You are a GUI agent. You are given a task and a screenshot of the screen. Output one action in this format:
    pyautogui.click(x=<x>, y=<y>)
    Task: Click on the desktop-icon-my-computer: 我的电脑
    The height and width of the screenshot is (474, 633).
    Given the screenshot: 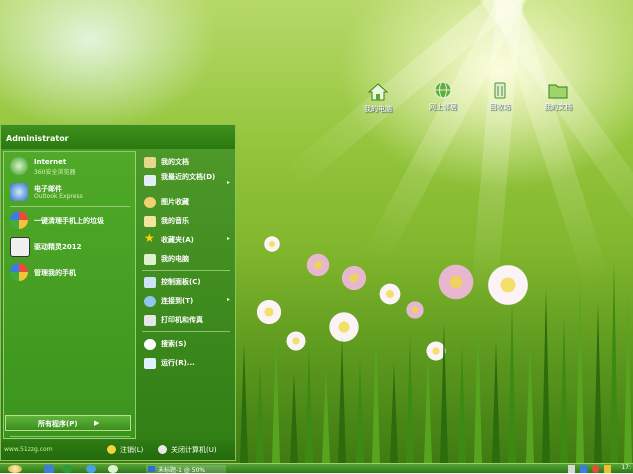 What is the action you would take?
    pyautogui.click(x=378, y=98)
    